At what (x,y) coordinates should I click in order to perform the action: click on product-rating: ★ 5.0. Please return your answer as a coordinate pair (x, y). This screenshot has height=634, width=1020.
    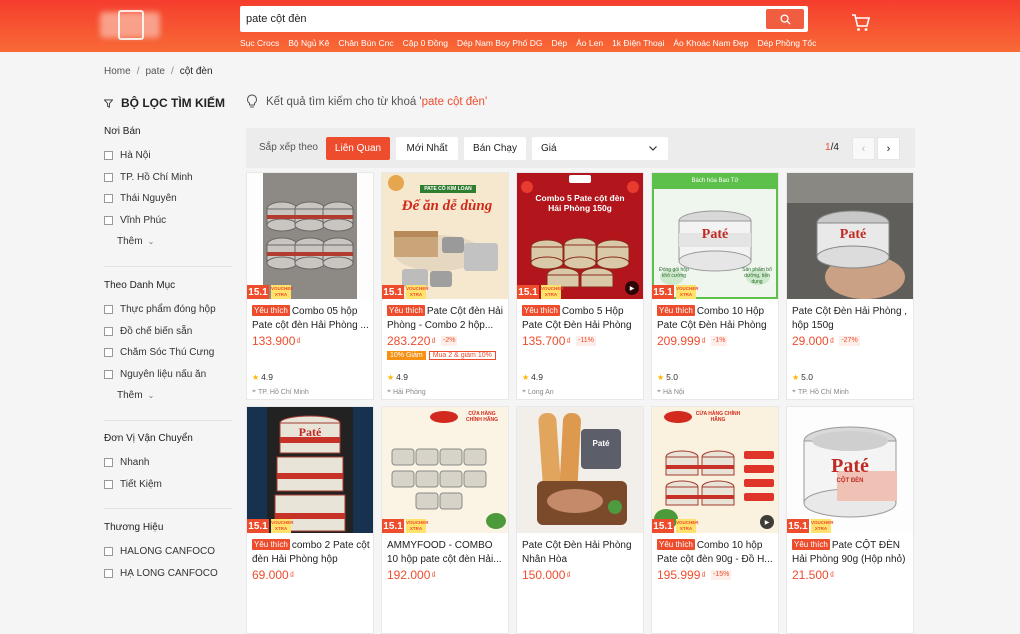
    Looking at the image, I should click on (667, 377).